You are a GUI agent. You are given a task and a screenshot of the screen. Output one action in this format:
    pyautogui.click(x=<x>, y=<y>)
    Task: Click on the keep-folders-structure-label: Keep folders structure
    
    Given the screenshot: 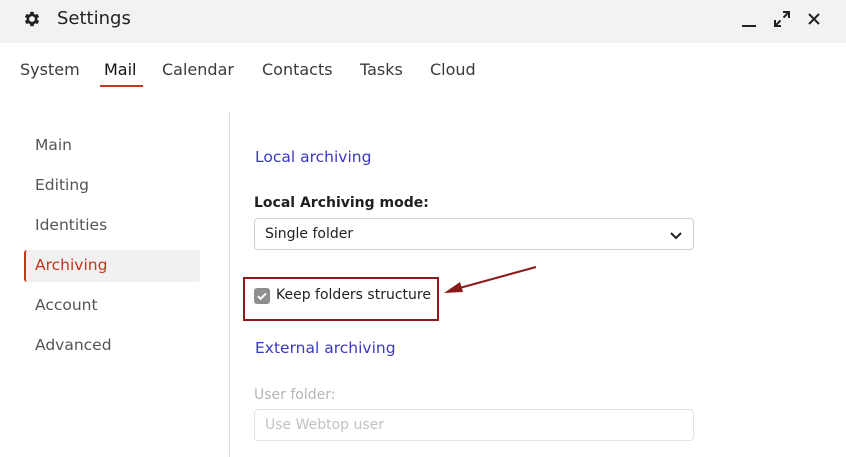 What is the action you would take?
    pyautogui.click(x=353, y=295)
    